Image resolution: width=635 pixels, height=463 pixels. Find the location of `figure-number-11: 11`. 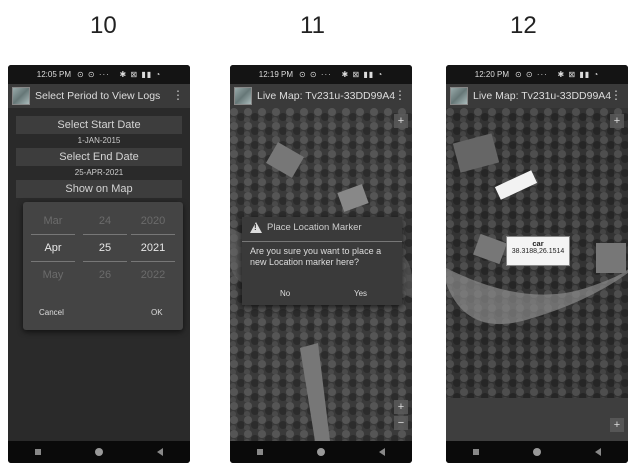

figure-number-11: 11 is located at coordinates (312, 25).